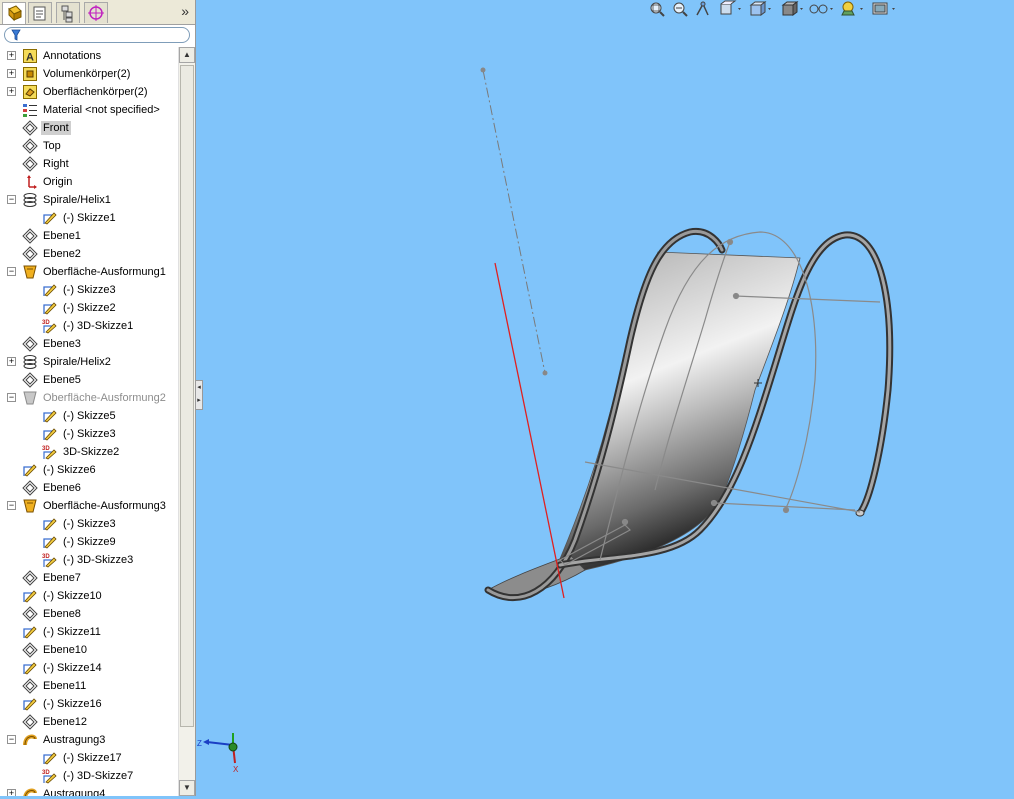  What do you see at coordinates (731, 9) in the screenshot?
I see `section-view-icon` at bounding box center [731, 9].